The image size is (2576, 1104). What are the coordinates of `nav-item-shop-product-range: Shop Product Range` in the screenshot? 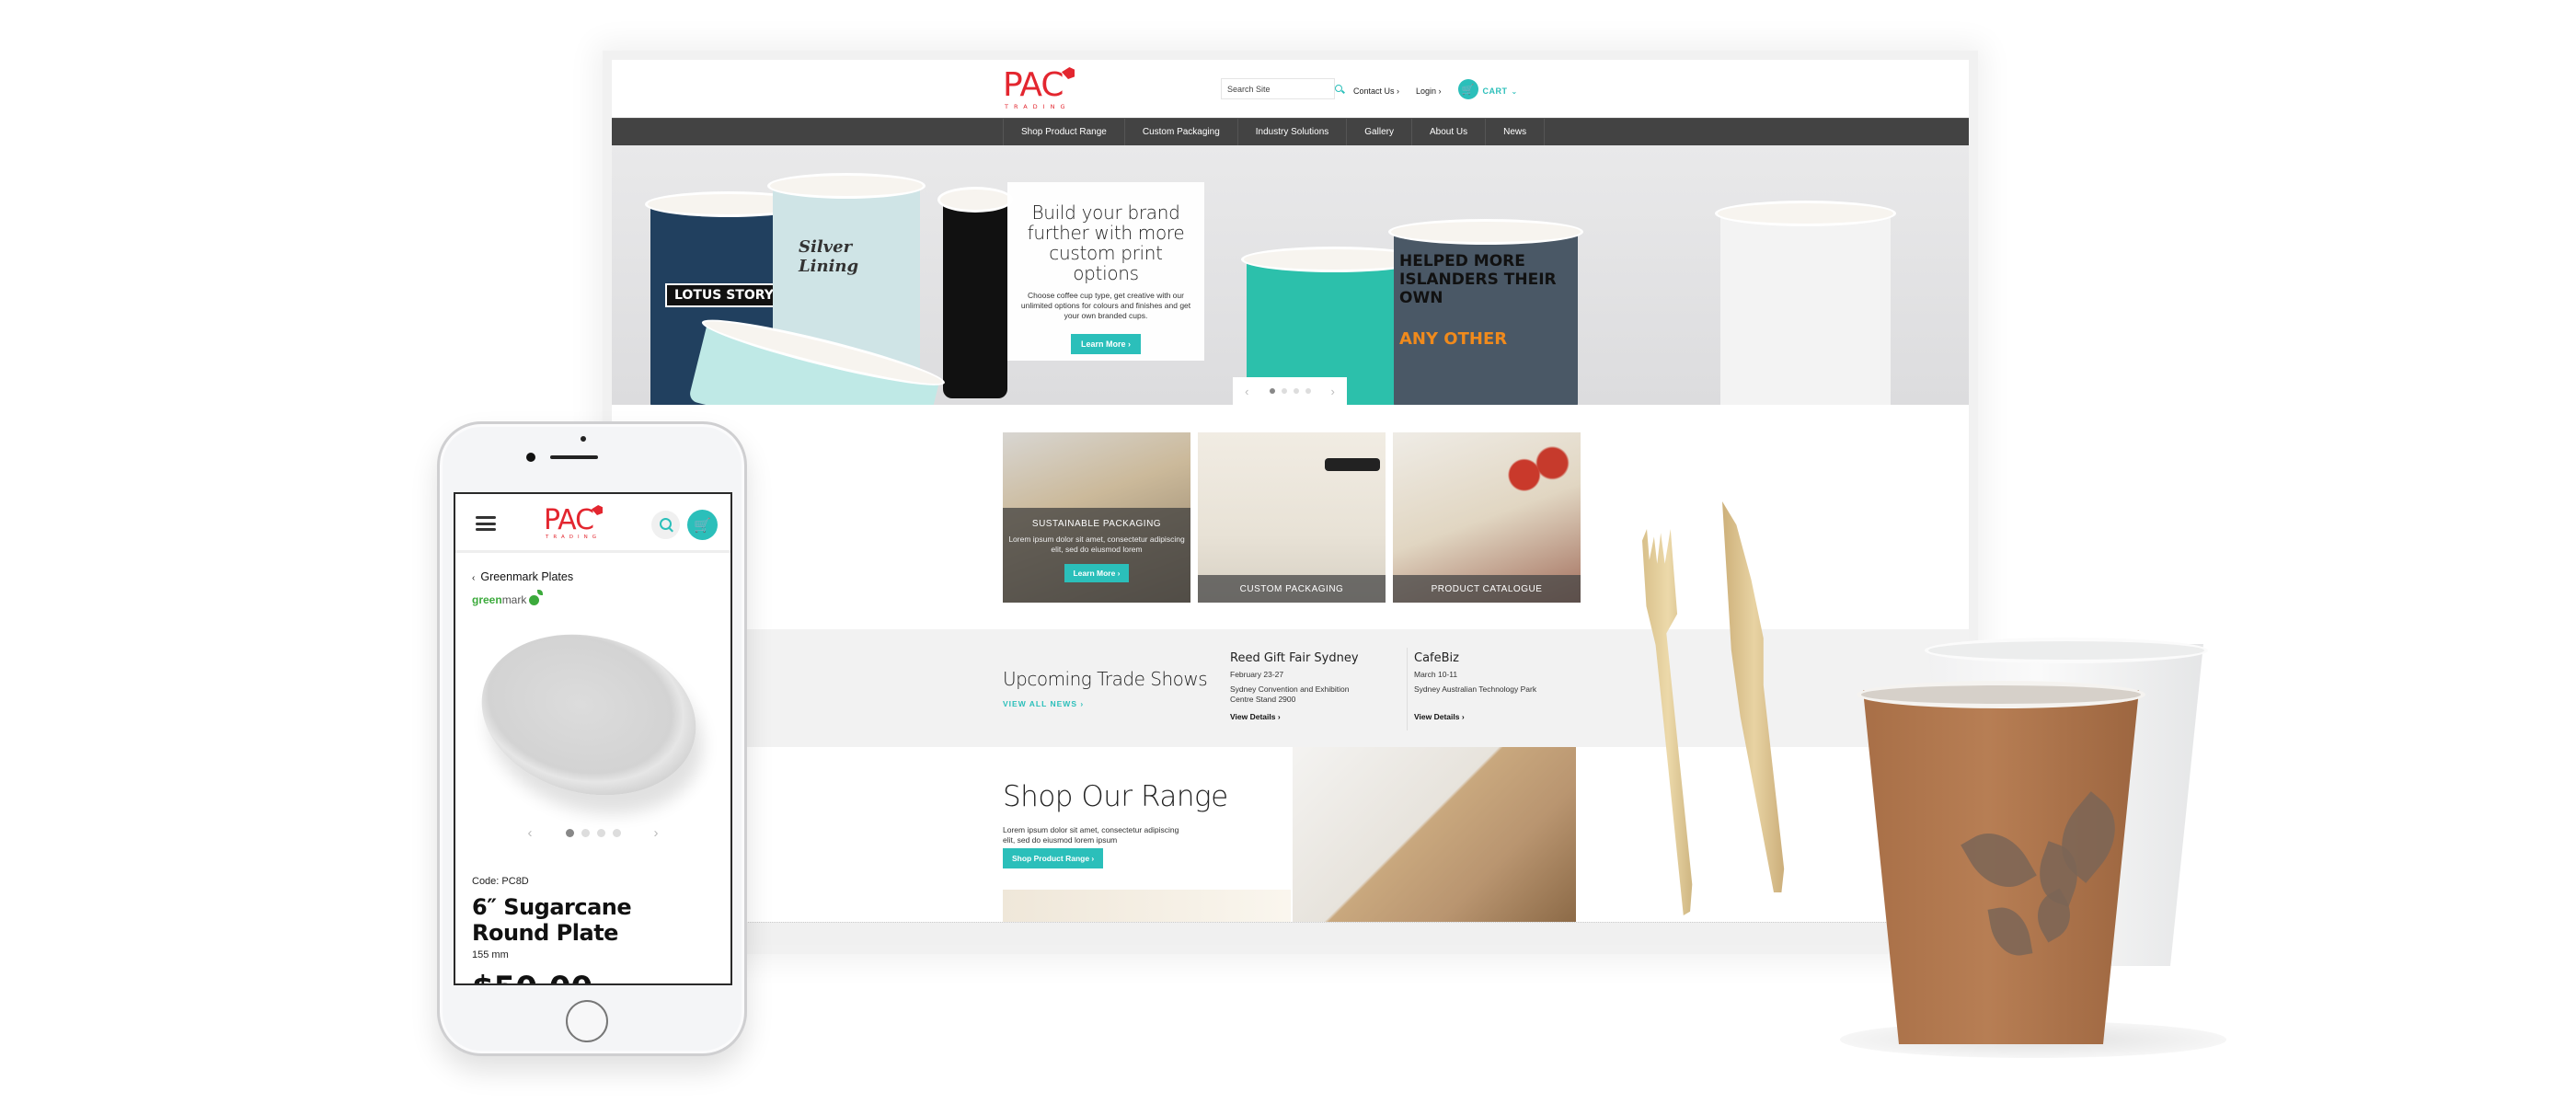 It's located at (1064, 132).